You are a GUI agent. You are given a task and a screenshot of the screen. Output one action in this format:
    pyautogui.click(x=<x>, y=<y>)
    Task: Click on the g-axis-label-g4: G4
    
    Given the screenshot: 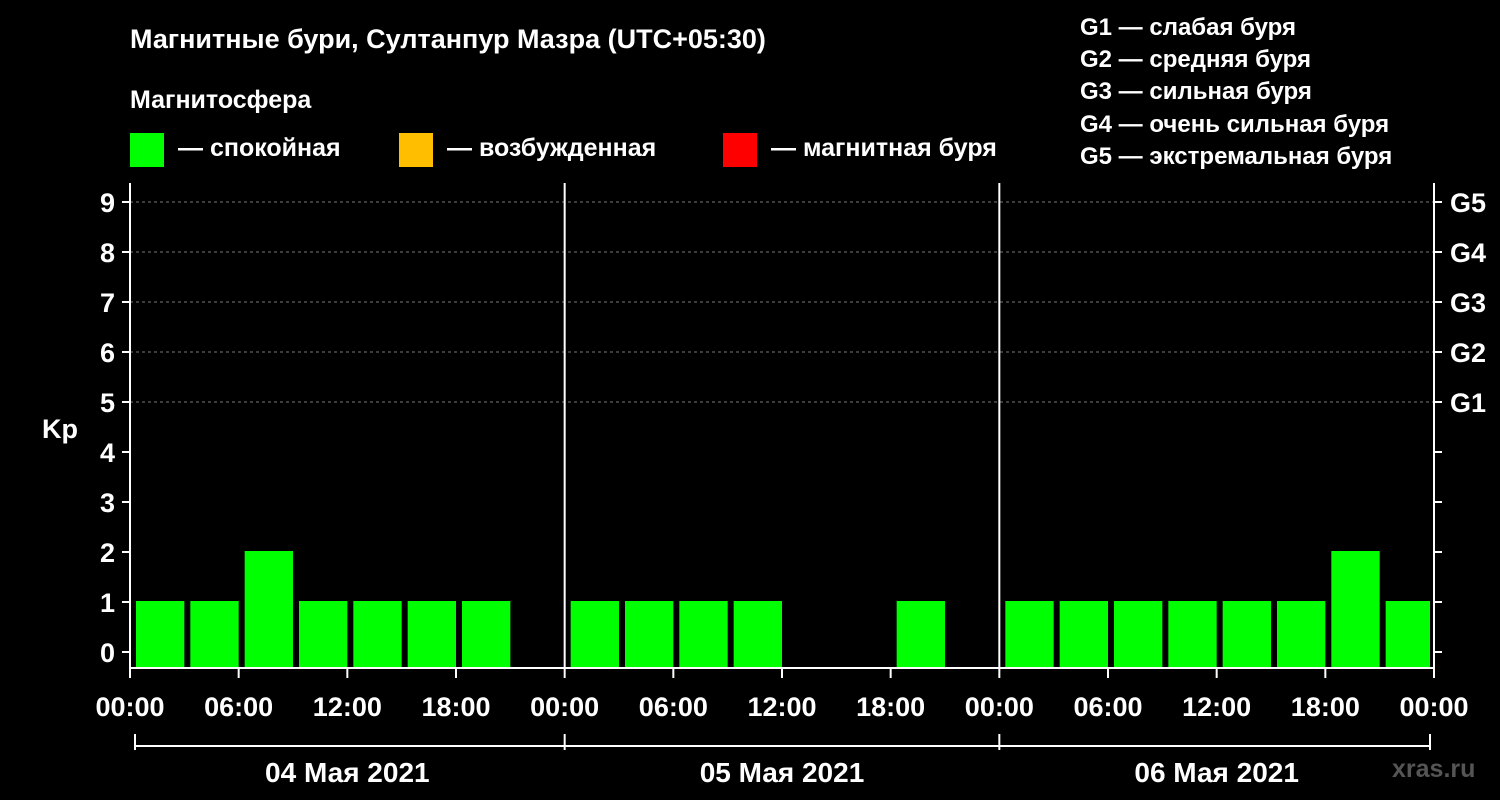 What is the action you would take?
    pyautogui.click(x=1468, y=253)
    